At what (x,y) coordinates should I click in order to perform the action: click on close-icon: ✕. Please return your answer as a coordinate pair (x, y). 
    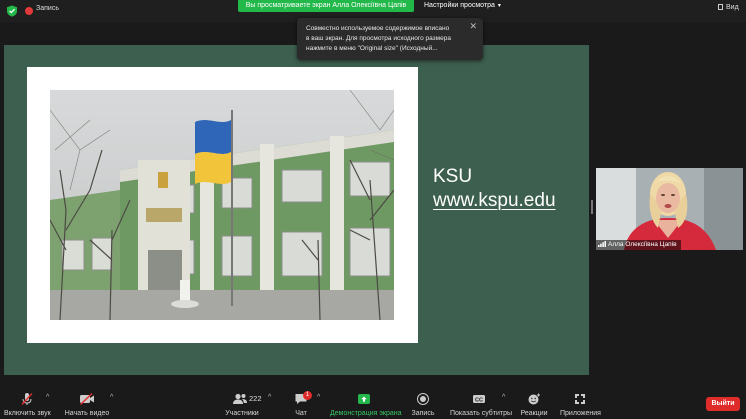
    Looking at the image, I should click on (473, 26).